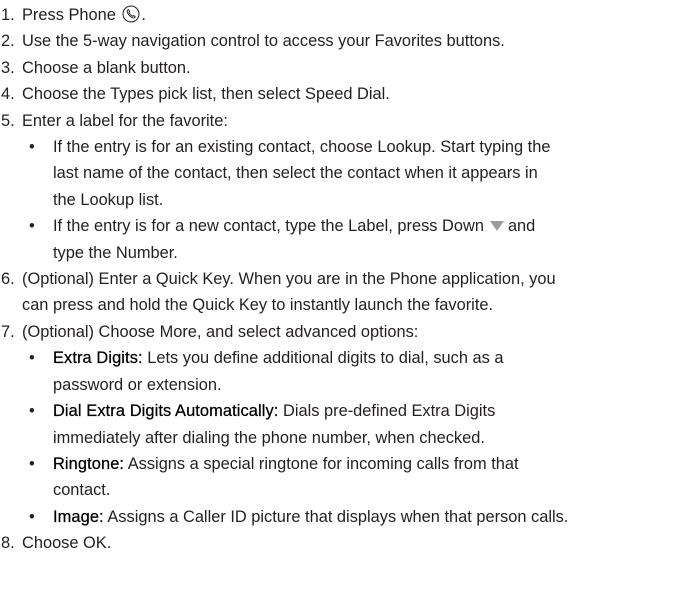  I want to click on bullet-line: Dials pre-defined Extra Digits, so click(387, 411).